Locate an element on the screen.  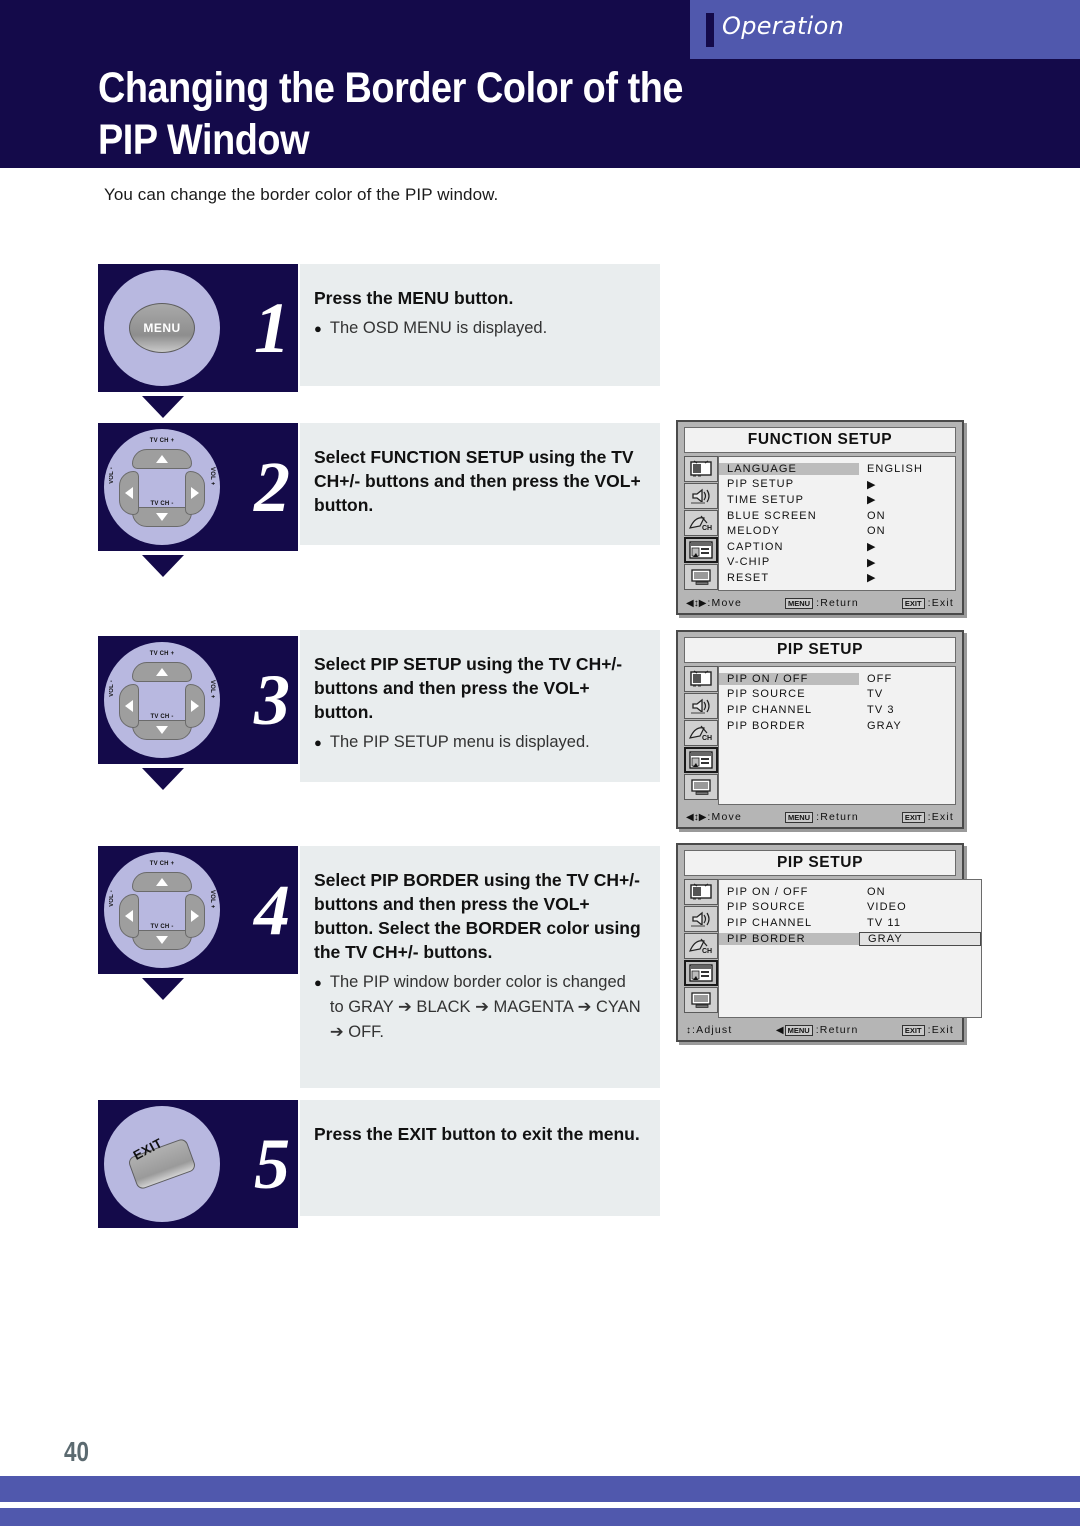
osd-adjust-label: :Adjust is located at coordinates (712, 1030).